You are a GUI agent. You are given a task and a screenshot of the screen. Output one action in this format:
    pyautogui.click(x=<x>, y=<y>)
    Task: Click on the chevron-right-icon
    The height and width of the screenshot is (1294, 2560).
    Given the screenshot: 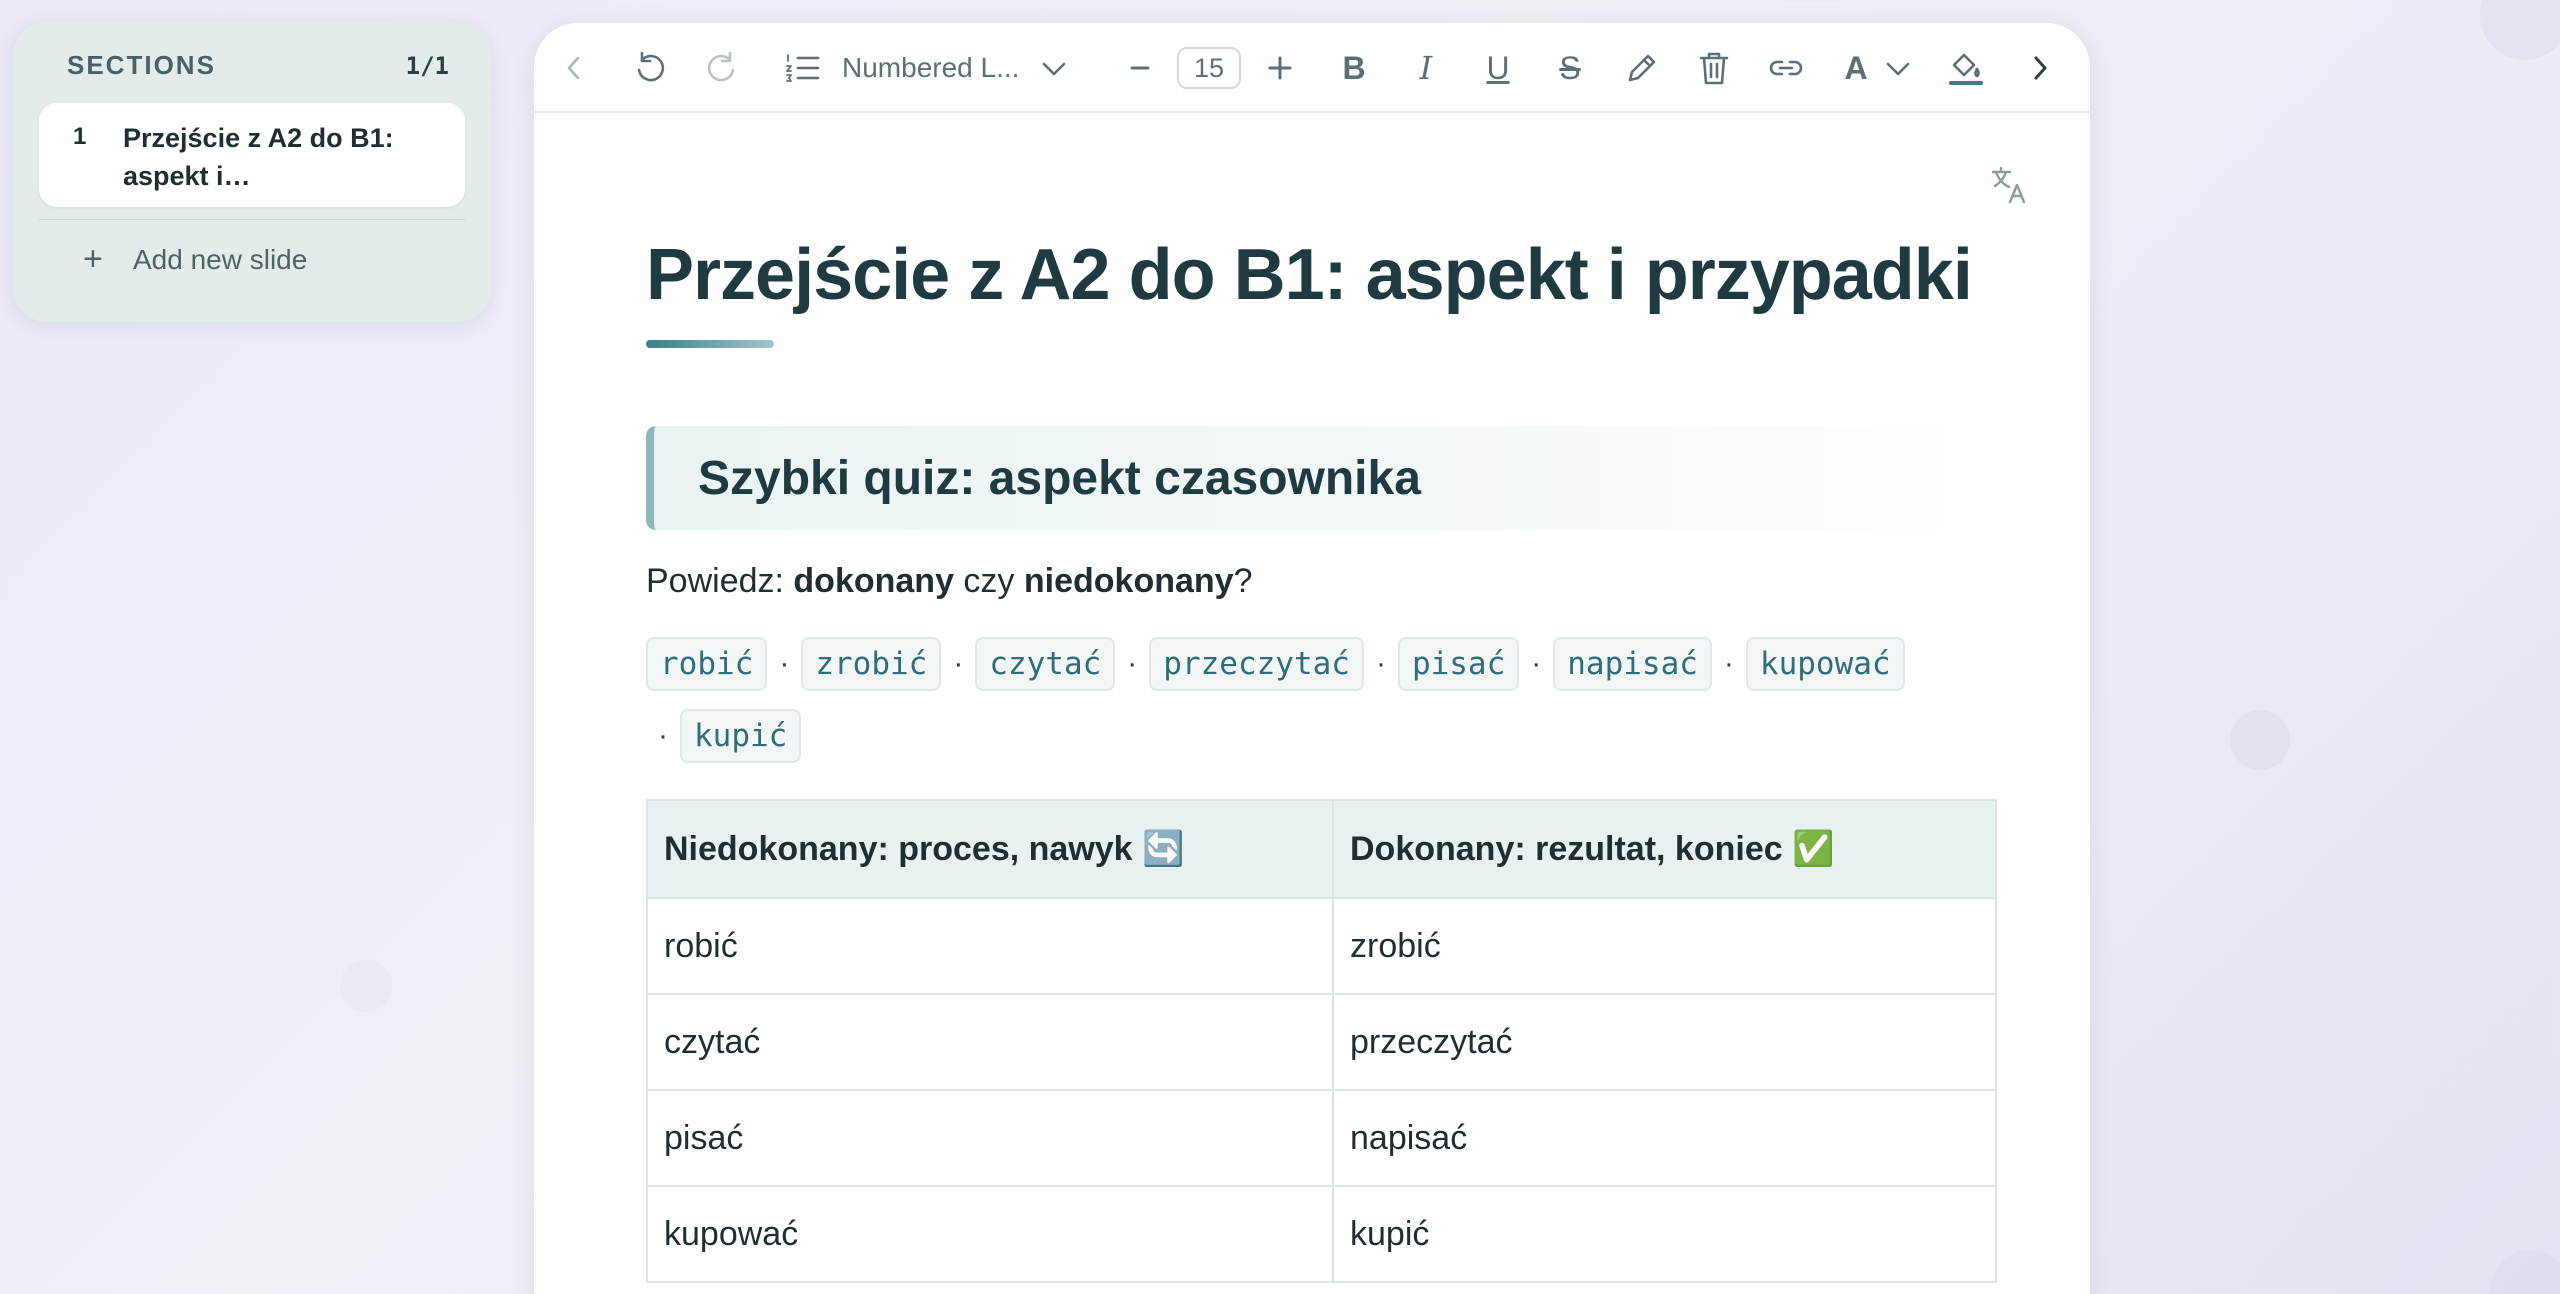 What is the action you would take?
    pyautogui.click(x=2040, y=68)
    